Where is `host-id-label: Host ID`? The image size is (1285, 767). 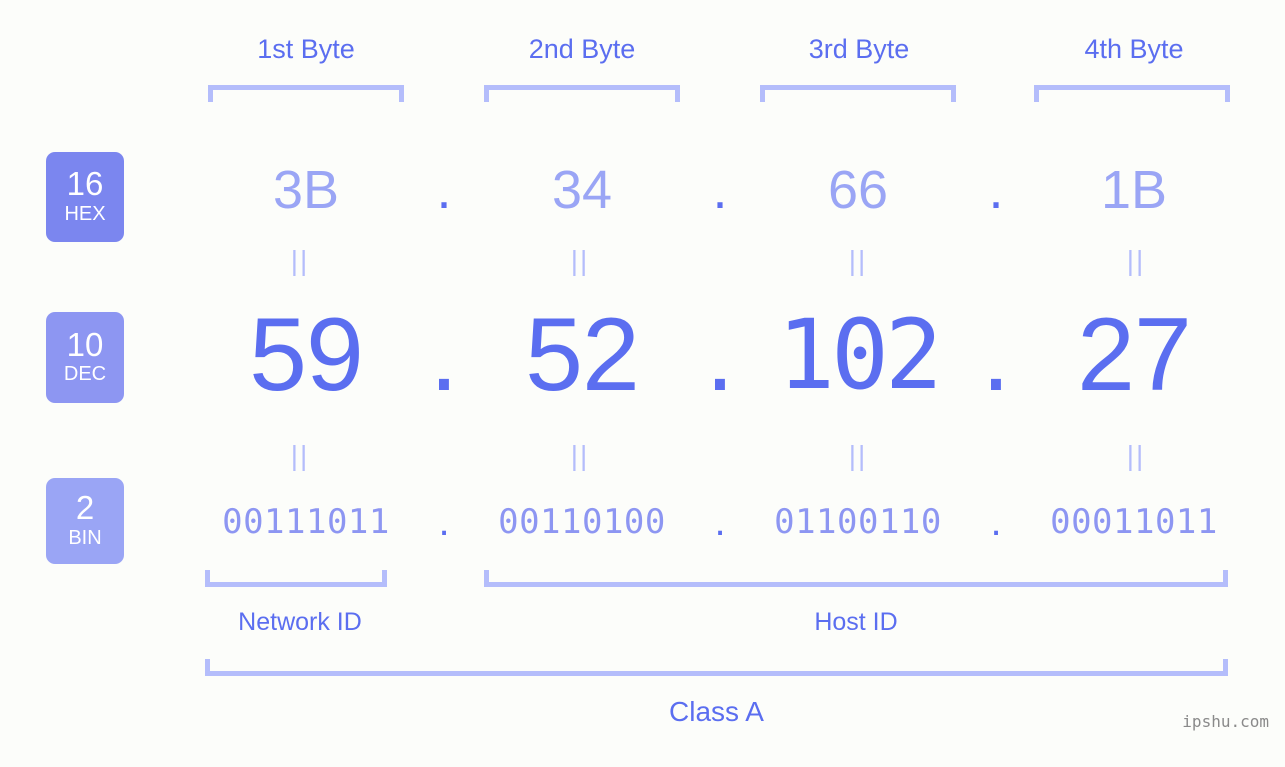
host-id-label: Host ID is located at coordinates (856, 622).